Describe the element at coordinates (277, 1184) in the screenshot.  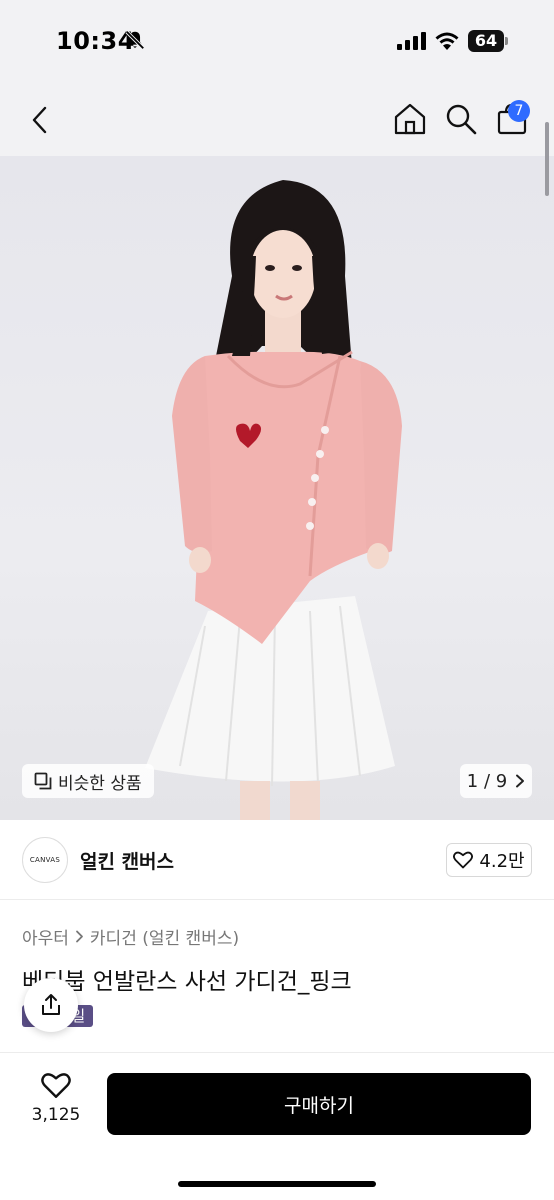
I see `home-indicator` at that location.